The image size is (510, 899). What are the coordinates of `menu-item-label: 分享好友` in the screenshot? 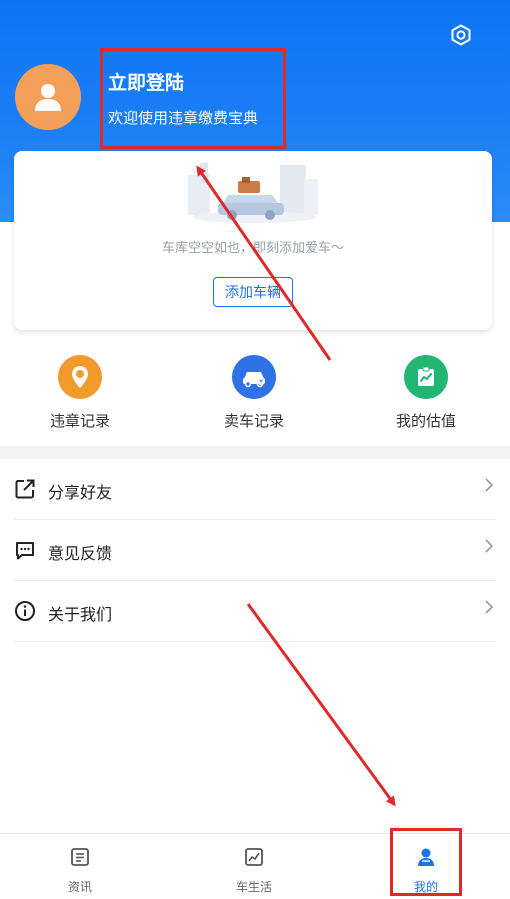 It's located at (80, 492).